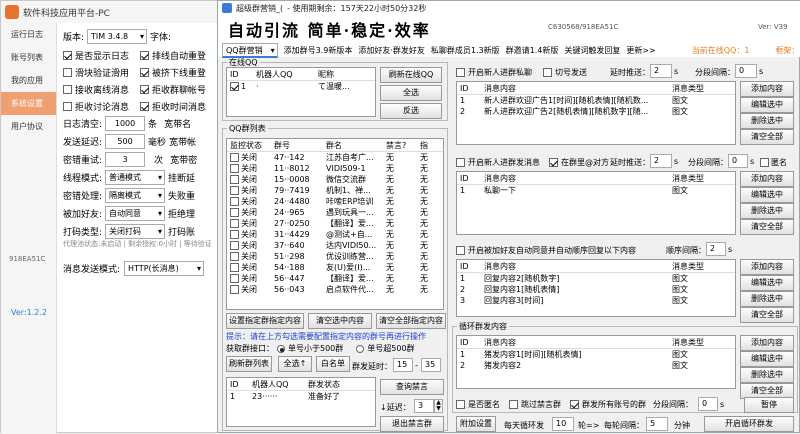 This screenshot has height=434, width=800. I want to click on sec4-edit-button: 编辑选中, so click(767, 359).